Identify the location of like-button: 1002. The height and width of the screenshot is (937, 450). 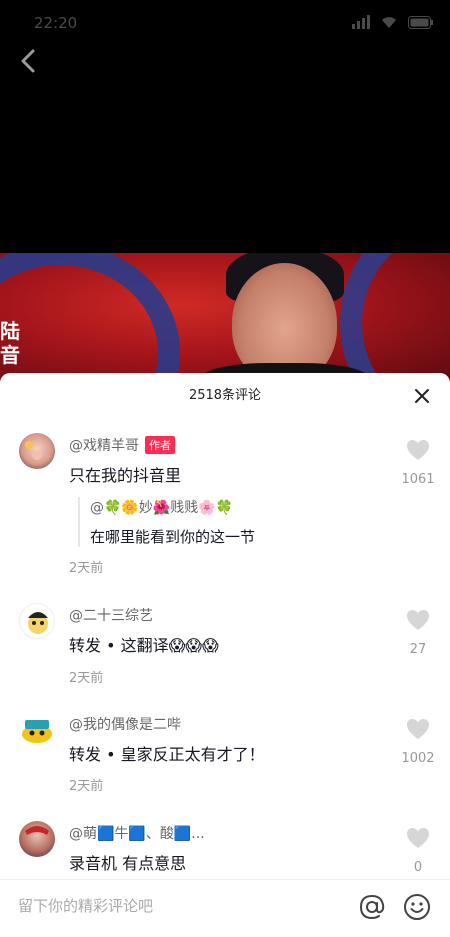
(418, 742).